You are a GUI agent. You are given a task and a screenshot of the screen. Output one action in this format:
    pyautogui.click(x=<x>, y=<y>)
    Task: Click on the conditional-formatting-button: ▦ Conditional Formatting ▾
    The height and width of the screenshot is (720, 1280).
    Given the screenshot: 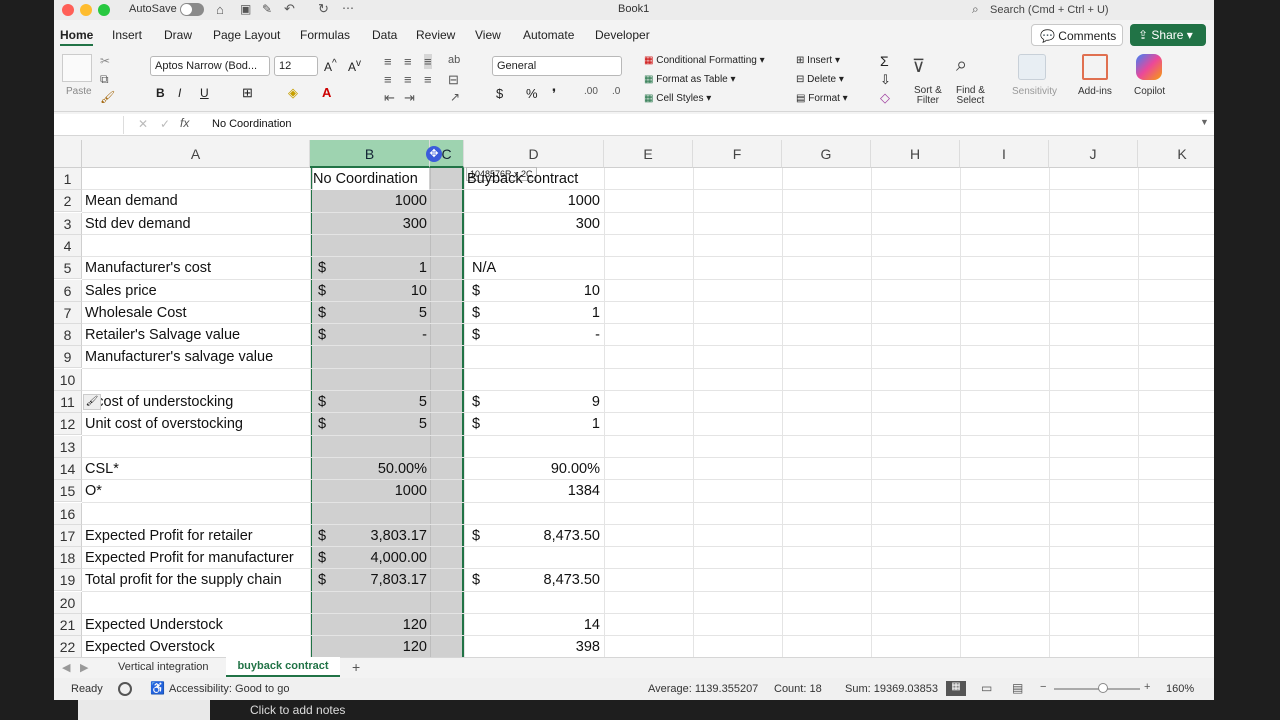 What is the action you would take?
    pyautogui.click(x=704, y=60)
    